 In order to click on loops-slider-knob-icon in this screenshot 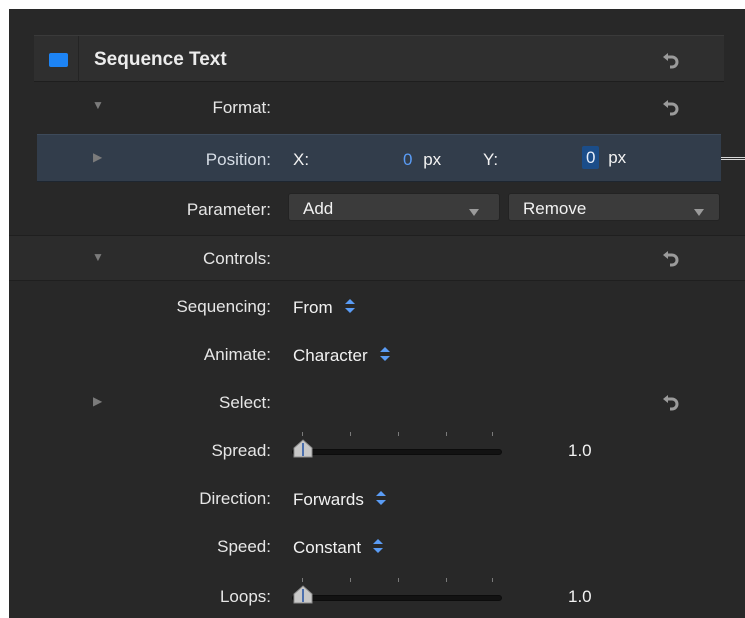, I will do `click(303, 595)`.